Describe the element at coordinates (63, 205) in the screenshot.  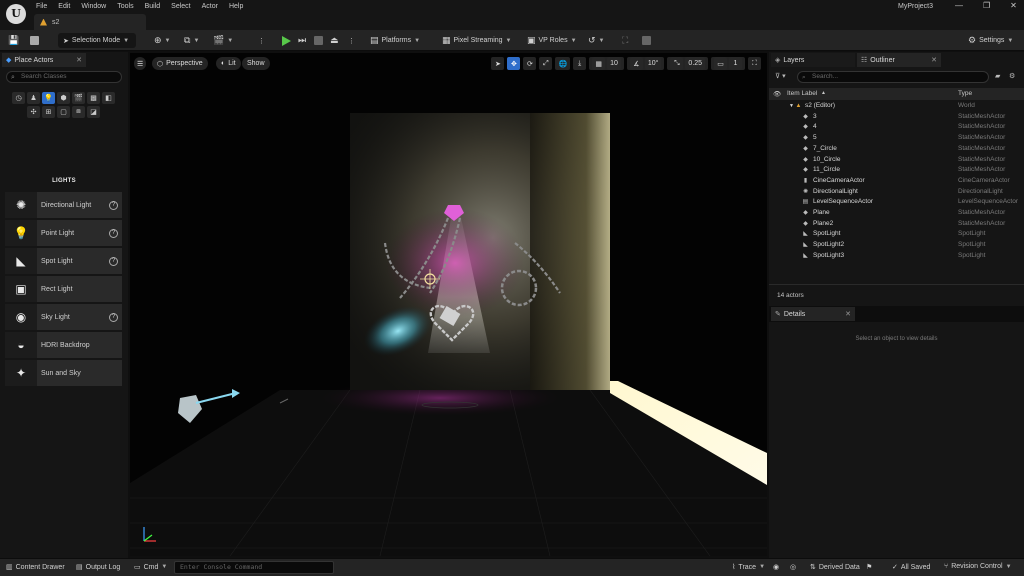
I see `actor-item-directional-light: ✺ Directional Light ?` at that location.